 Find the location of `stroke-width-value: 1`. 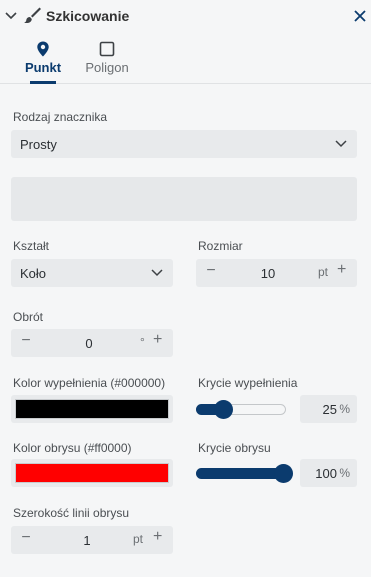

stroke-width-value: 1 is located at coordinates (87, 540).